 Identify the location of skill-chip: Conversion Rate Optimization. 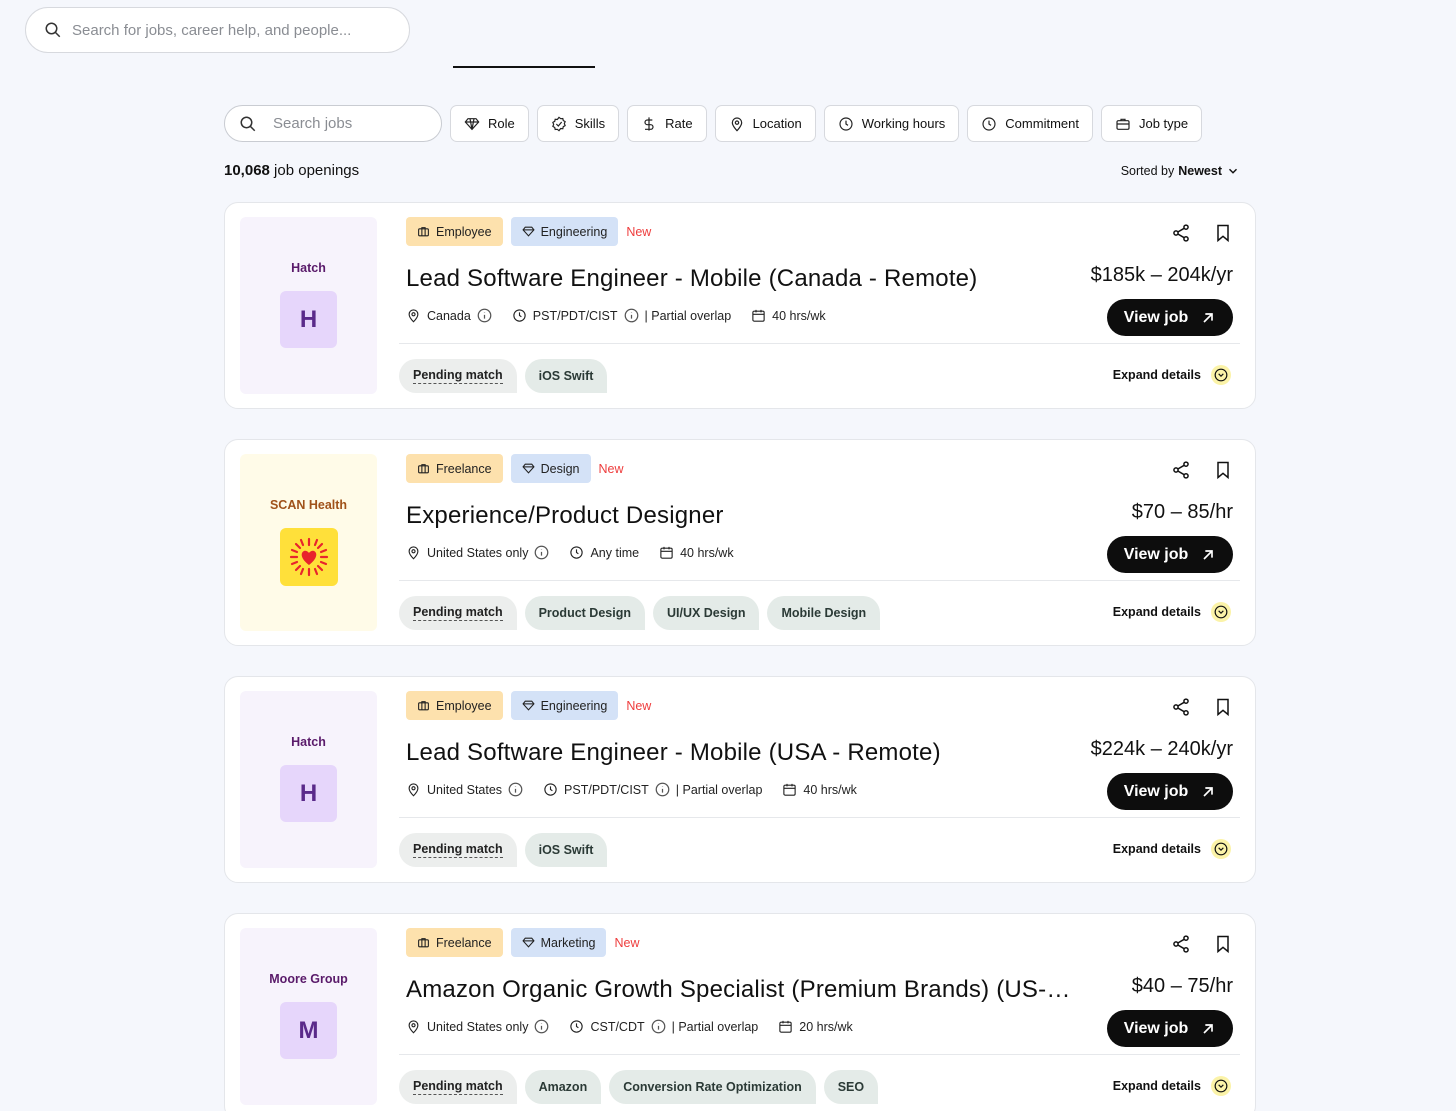
(712, 1087).